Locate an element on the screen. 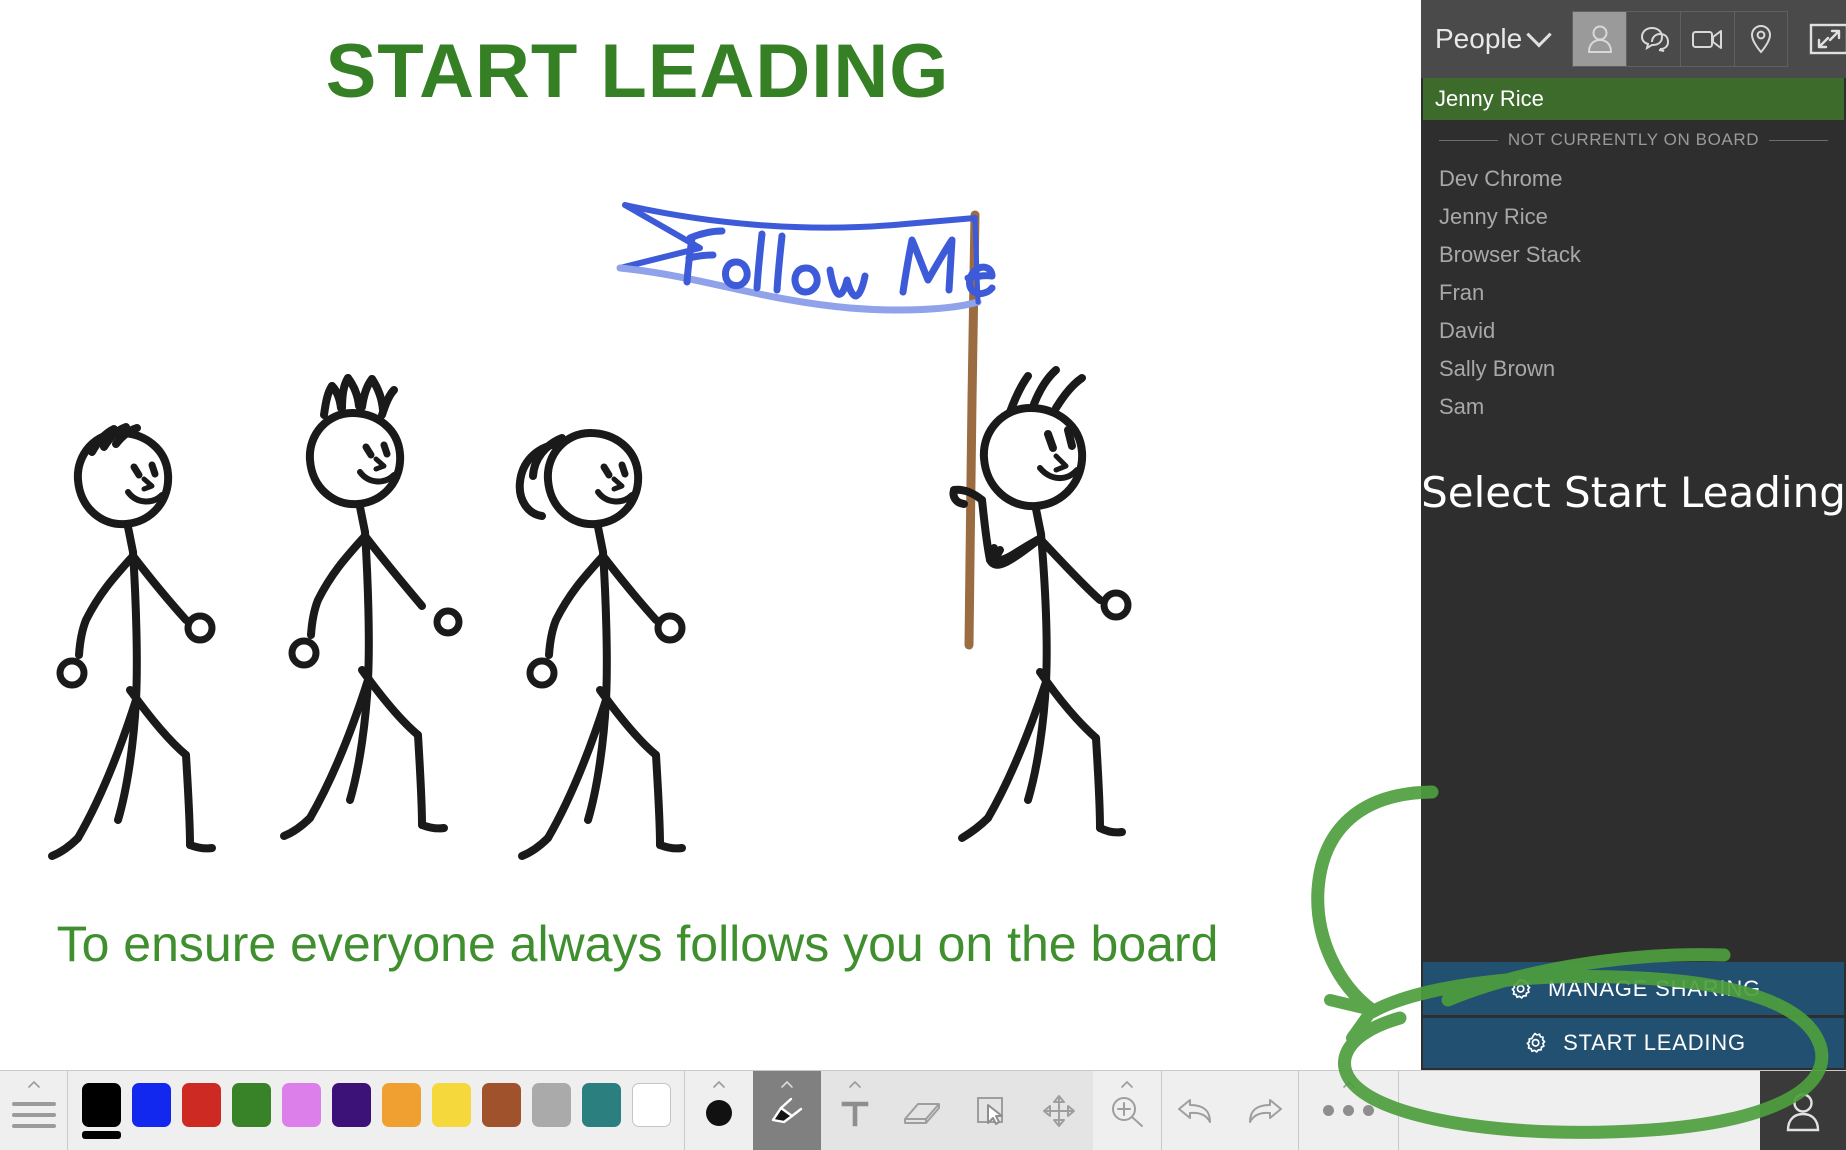  tab-people is located at coordinates (1599, 39).